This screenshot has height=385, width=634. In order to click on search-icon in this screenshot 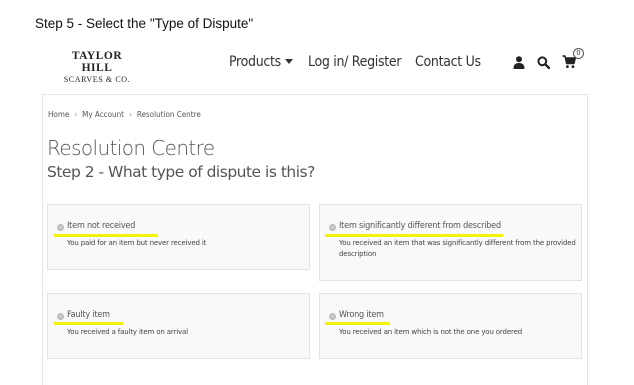, I will do `click(543, 62)`.